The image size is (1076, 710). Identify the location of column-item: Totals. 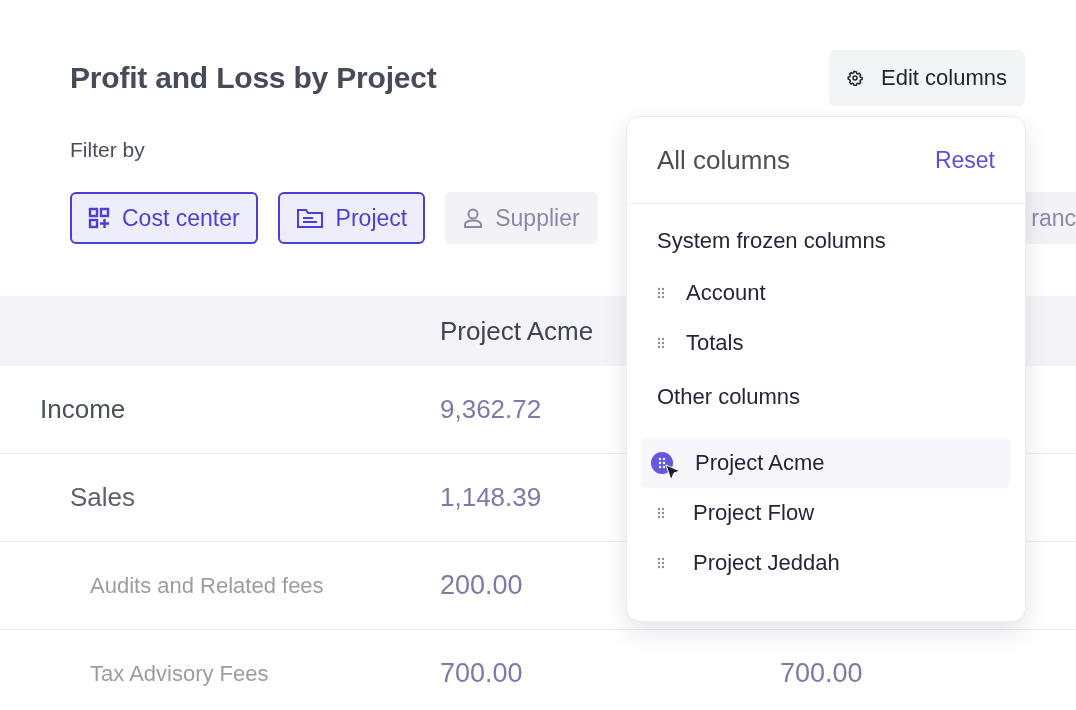
(826, 343).